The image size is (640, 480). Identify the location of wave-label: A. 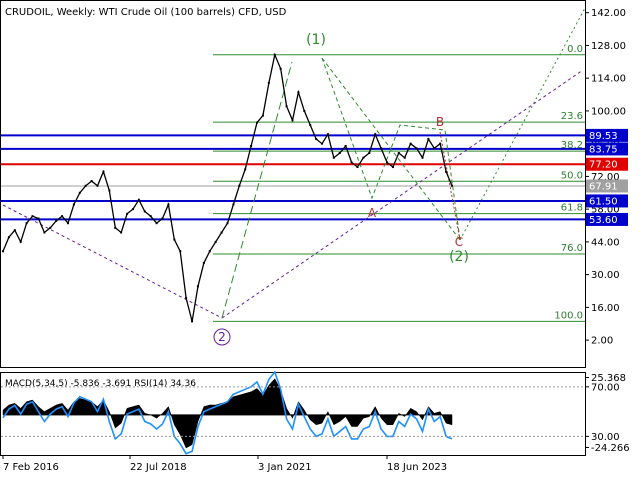
(372, 213).